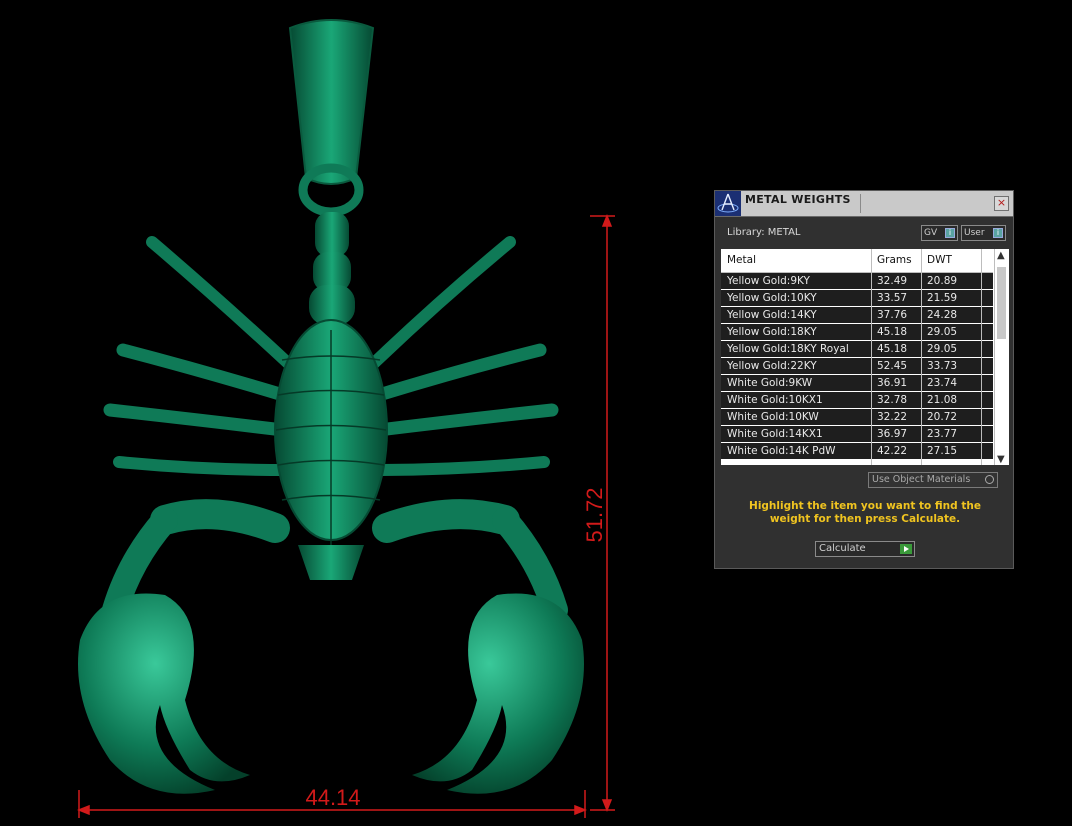  I want to click on table-row: White Gold:10KX1 32.78 21.08, so click(857, 400).